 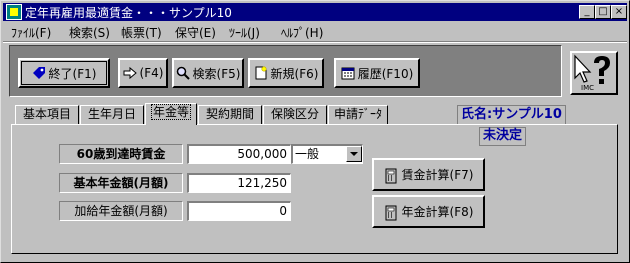 What do you see at coordinates (244, 32) in the screenshot?
I see `menu-tools: ﾂｰﾙ(J)` at bounding box center [244, 32].